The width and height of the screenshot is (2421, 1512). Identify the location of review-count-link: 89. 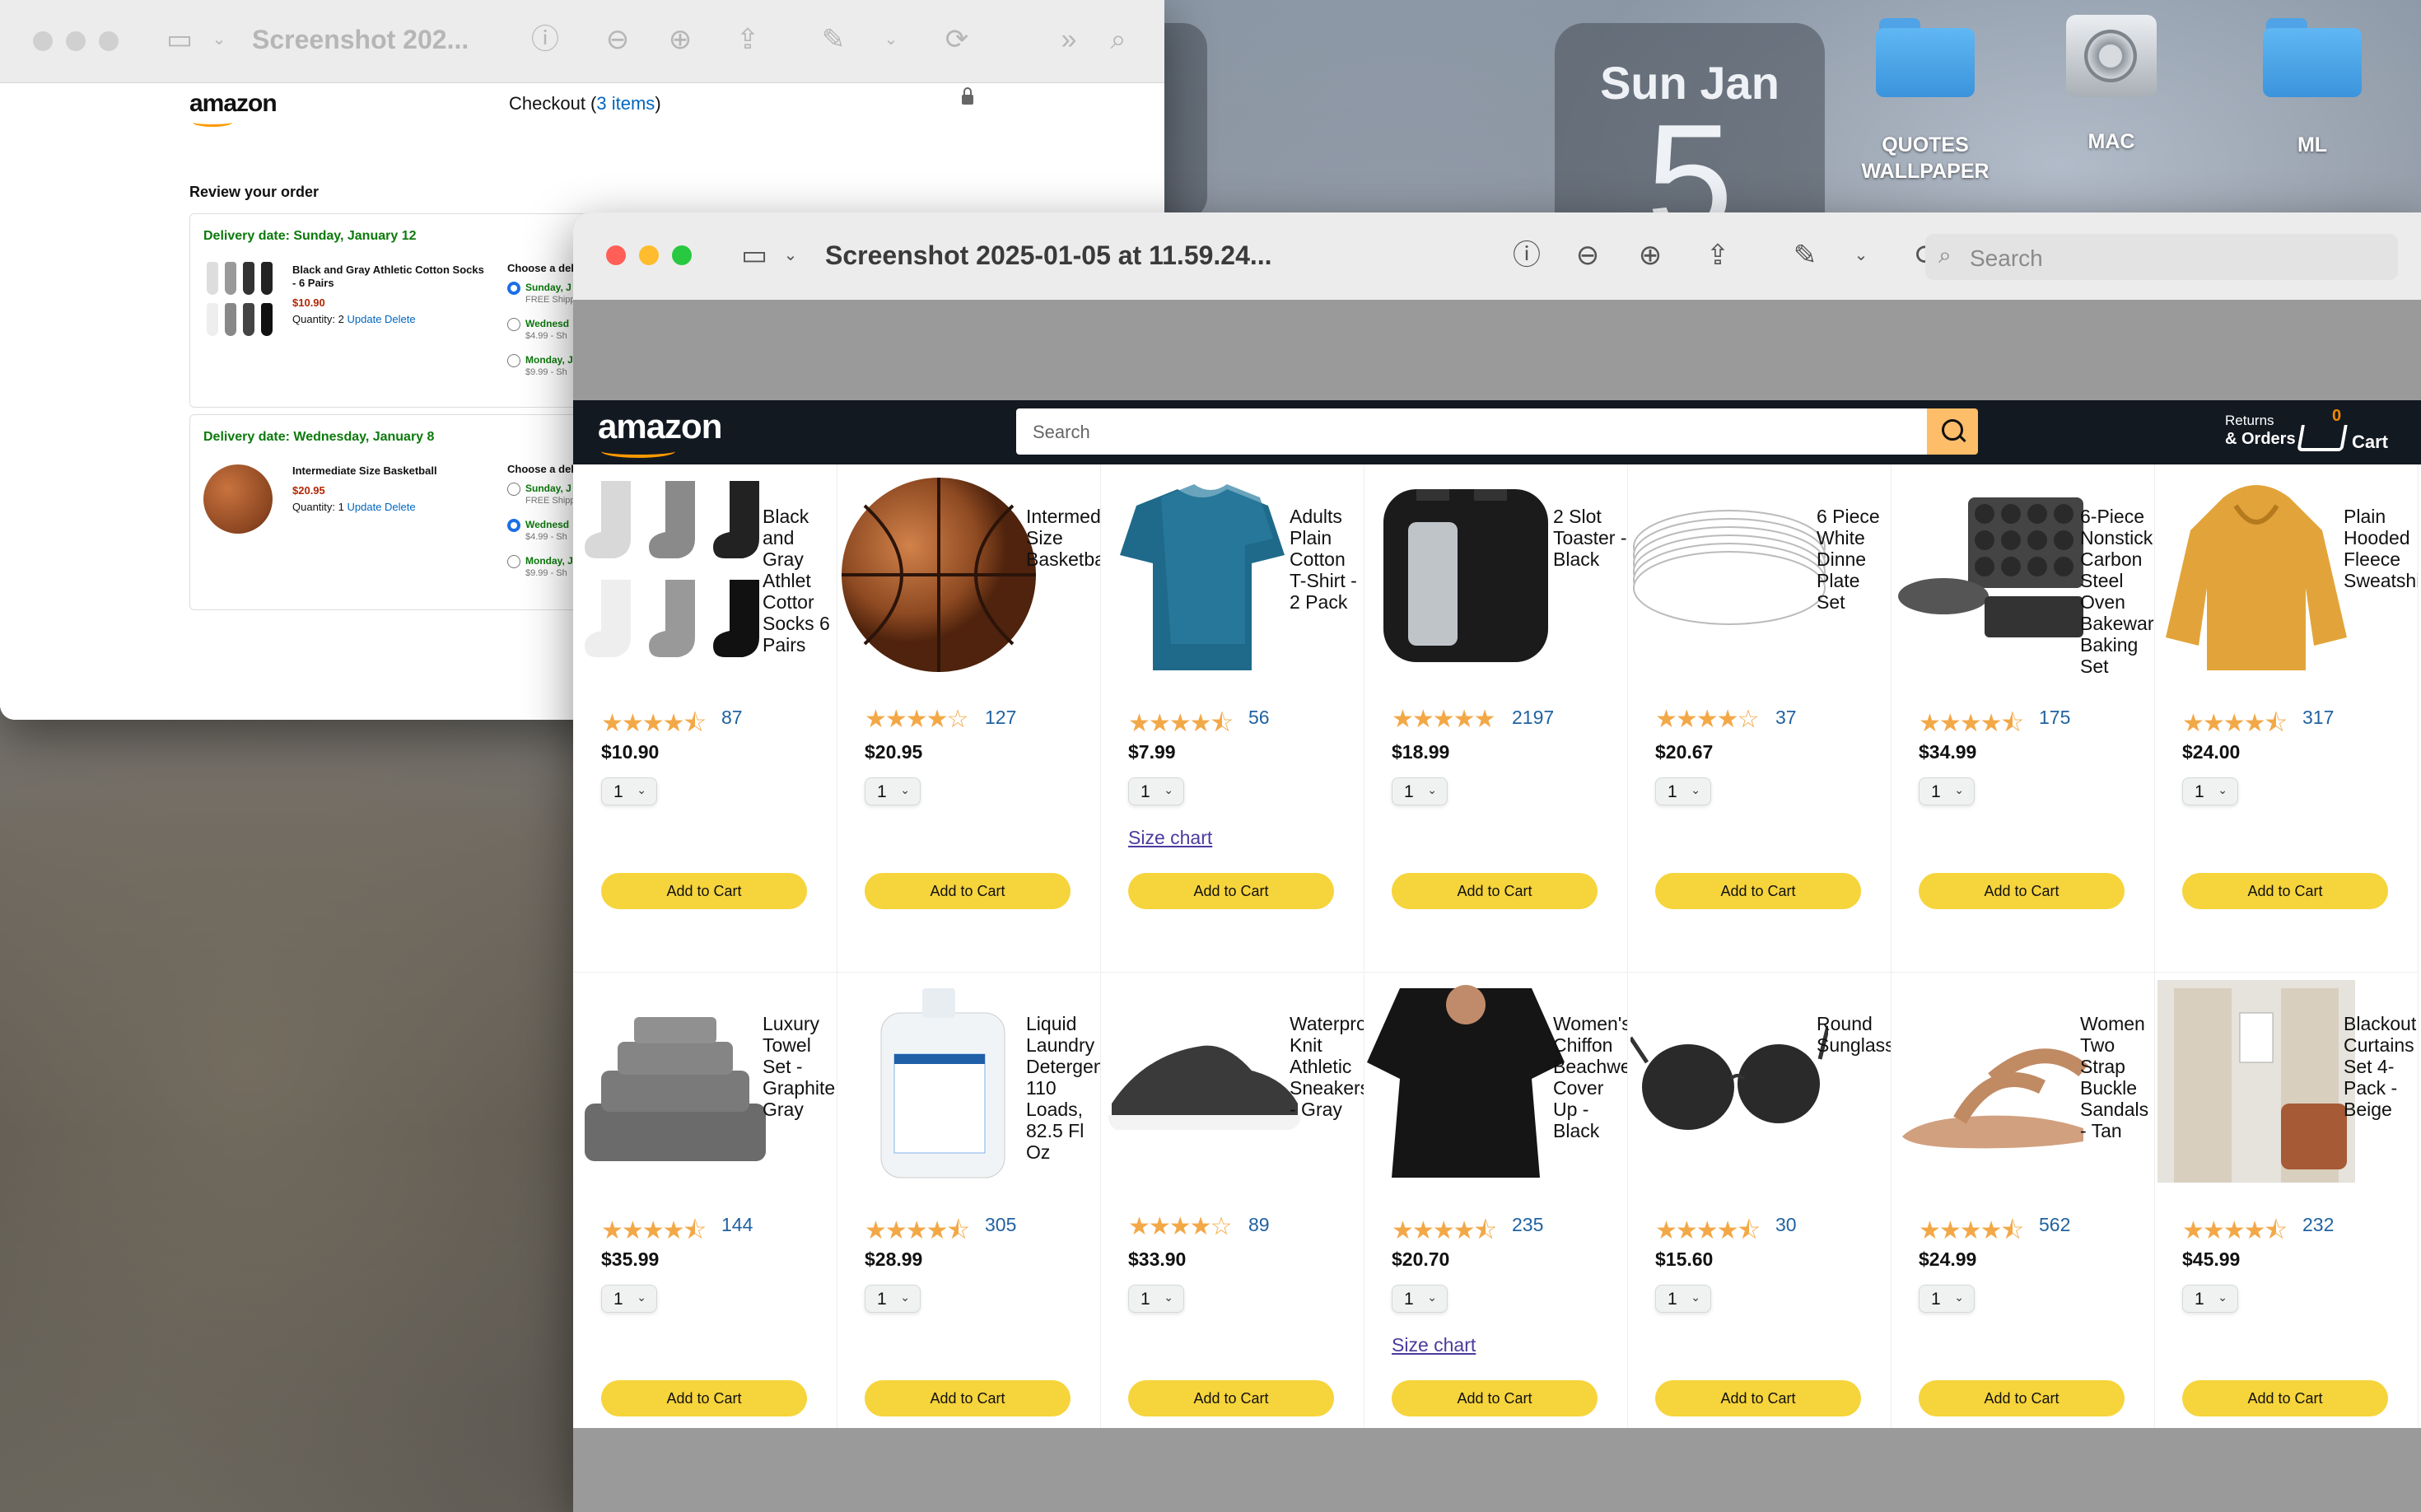
(1259, 1225).